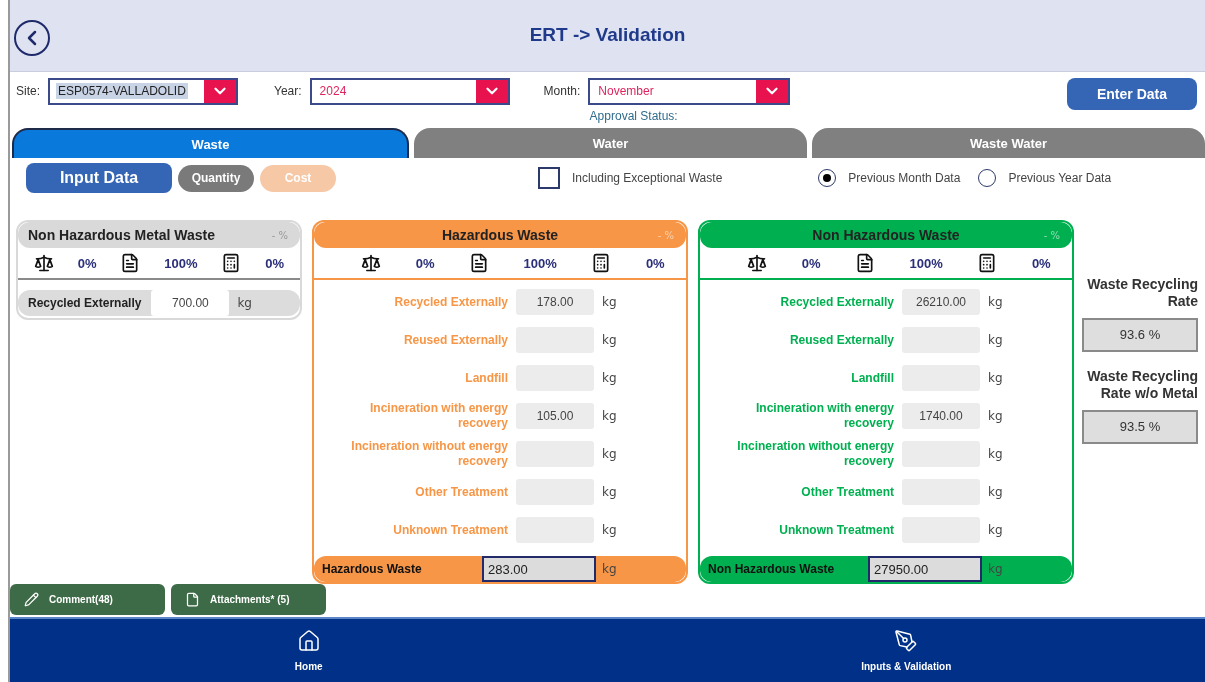  Describe the element at coordinates (32, 38) in the screenshot. I see `back-button` at that location.